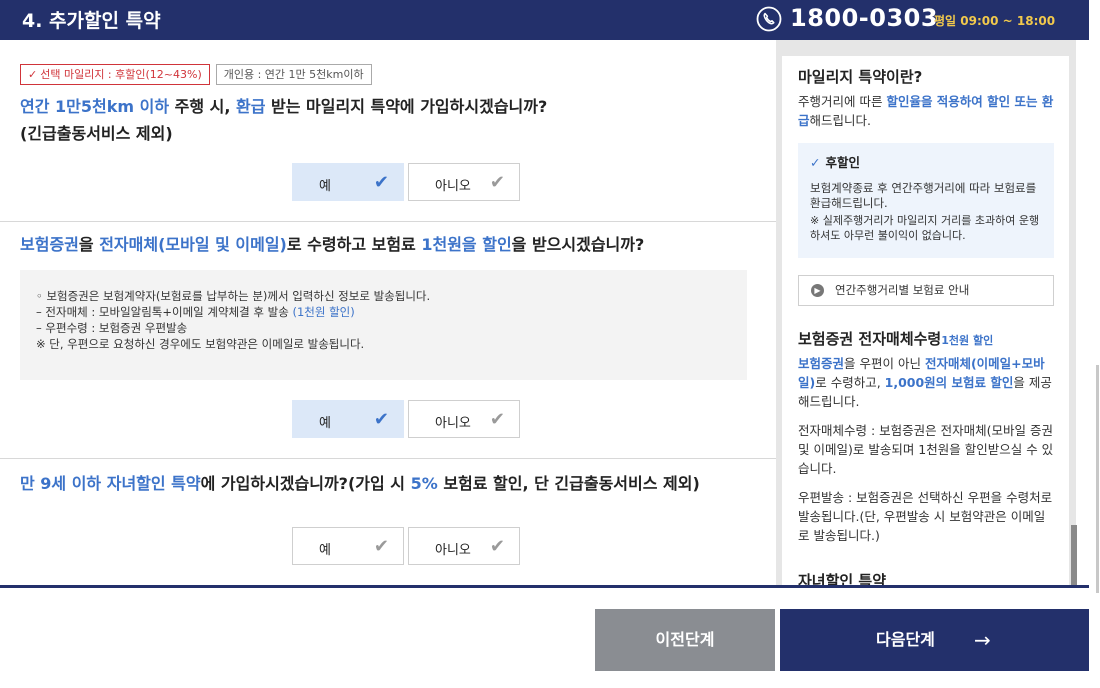 The width and height of the screenshot is (1100, 688). Describe the element at coordinates (769, 19) in the screenshot. I see `phone-icon` at that location.